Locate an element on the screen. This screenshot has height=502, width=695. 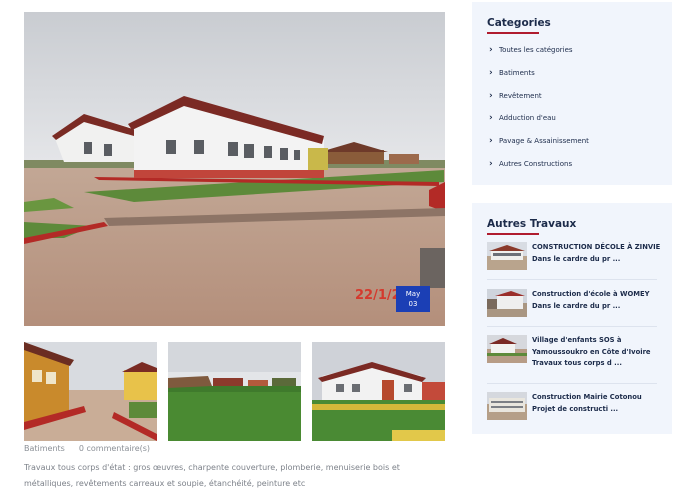
category-item-revetement: › Revêtement is located at coordinates (539, 102).